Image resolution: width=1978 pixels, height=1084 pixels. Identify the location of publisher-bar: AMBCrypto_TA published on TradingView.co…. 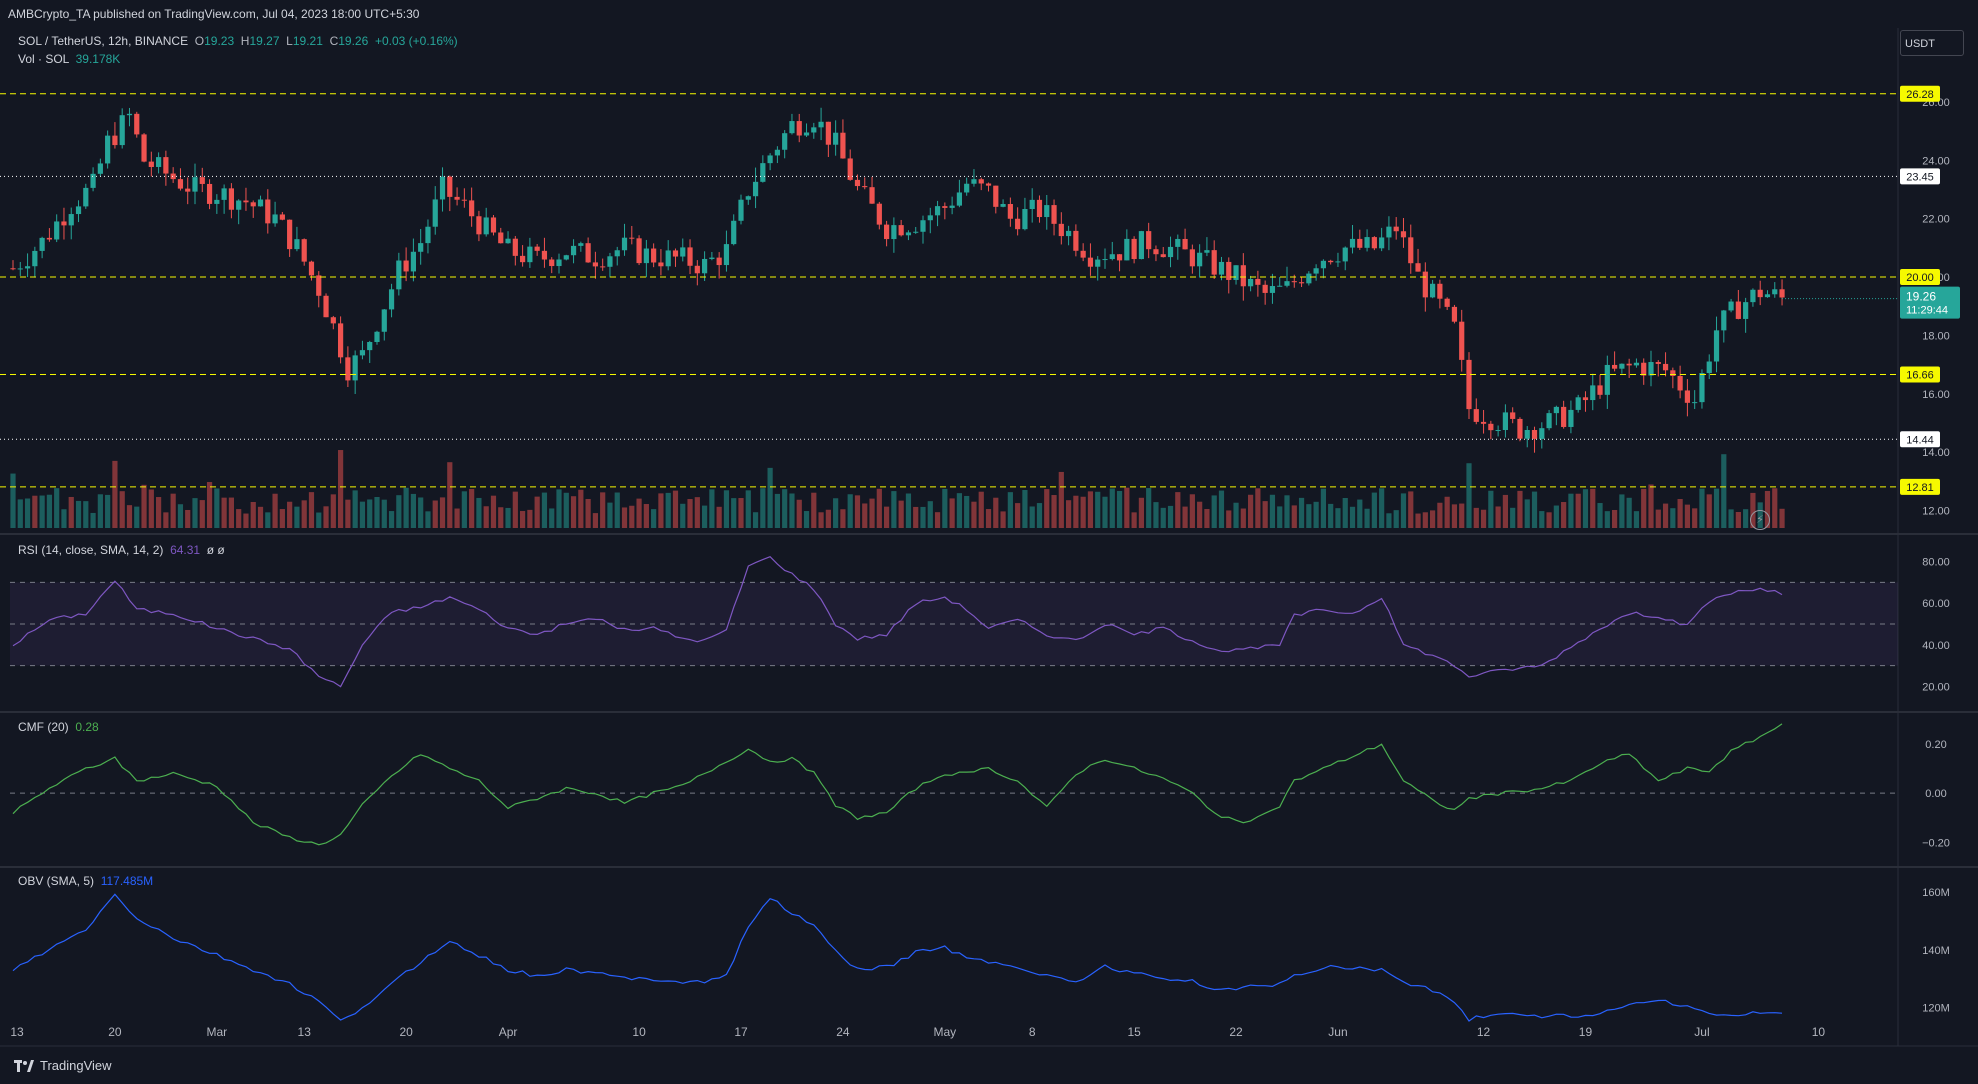
(989, 14).